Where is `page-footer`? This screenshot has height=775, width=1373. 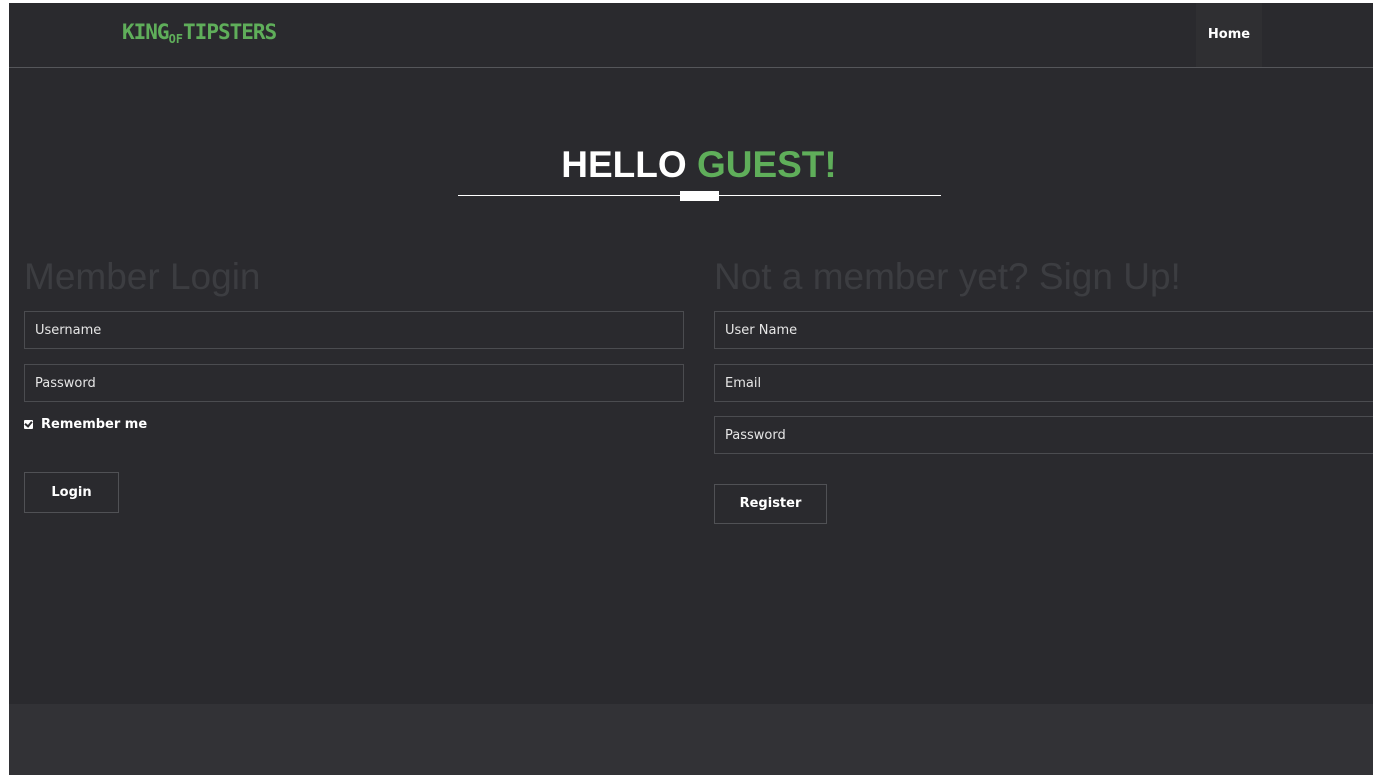 page-footer is located at coordinates (691, 739).